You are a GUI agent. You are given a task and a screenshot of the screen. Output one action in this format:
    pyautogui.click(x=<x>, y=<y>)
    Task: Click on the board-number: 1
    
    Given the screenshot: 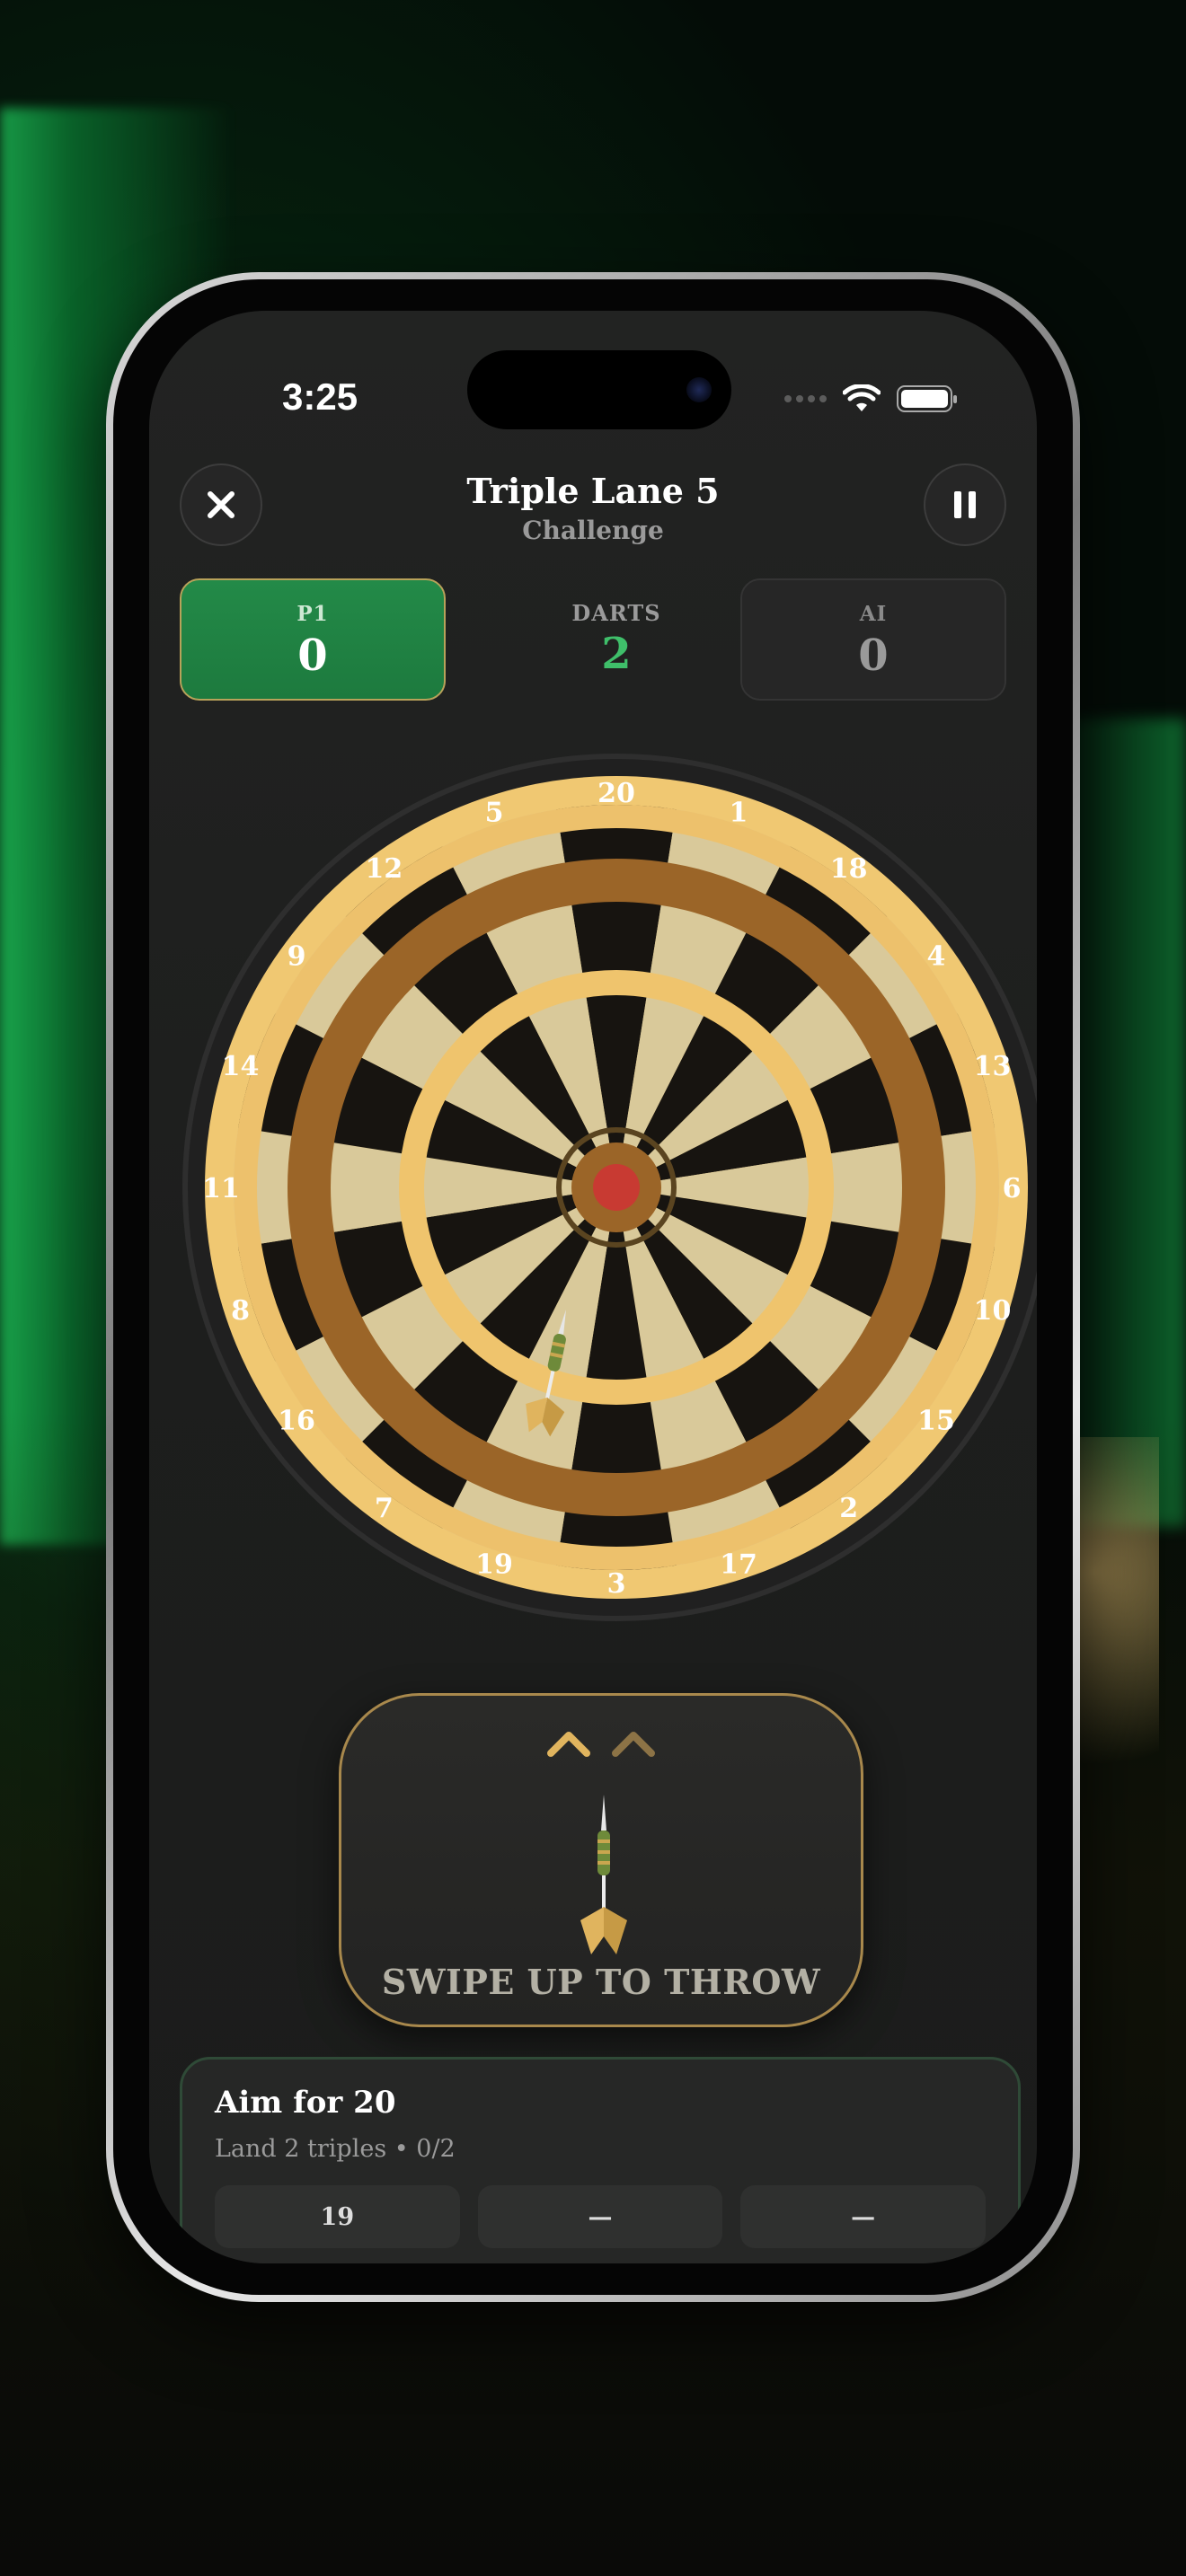 What is the action you would take?
    pyautogui.click(x=739, y=813)
    